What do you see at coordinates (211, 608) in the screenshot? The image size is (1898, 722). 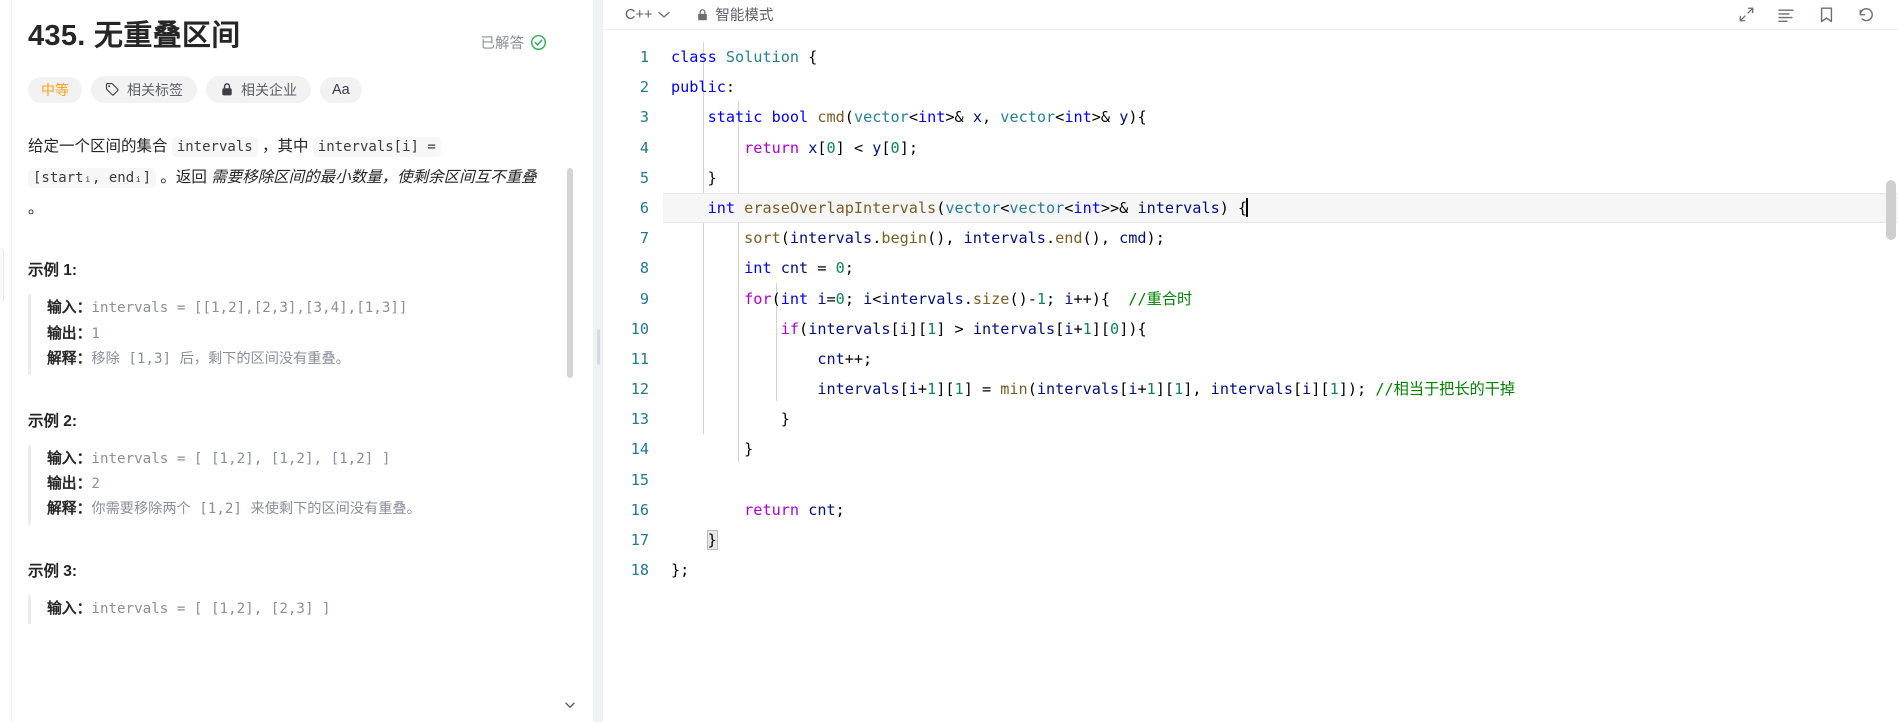 I see `example-3-input-value: intervals = [ [1,2], [2,3] ]` at bounding box center [211, 608].